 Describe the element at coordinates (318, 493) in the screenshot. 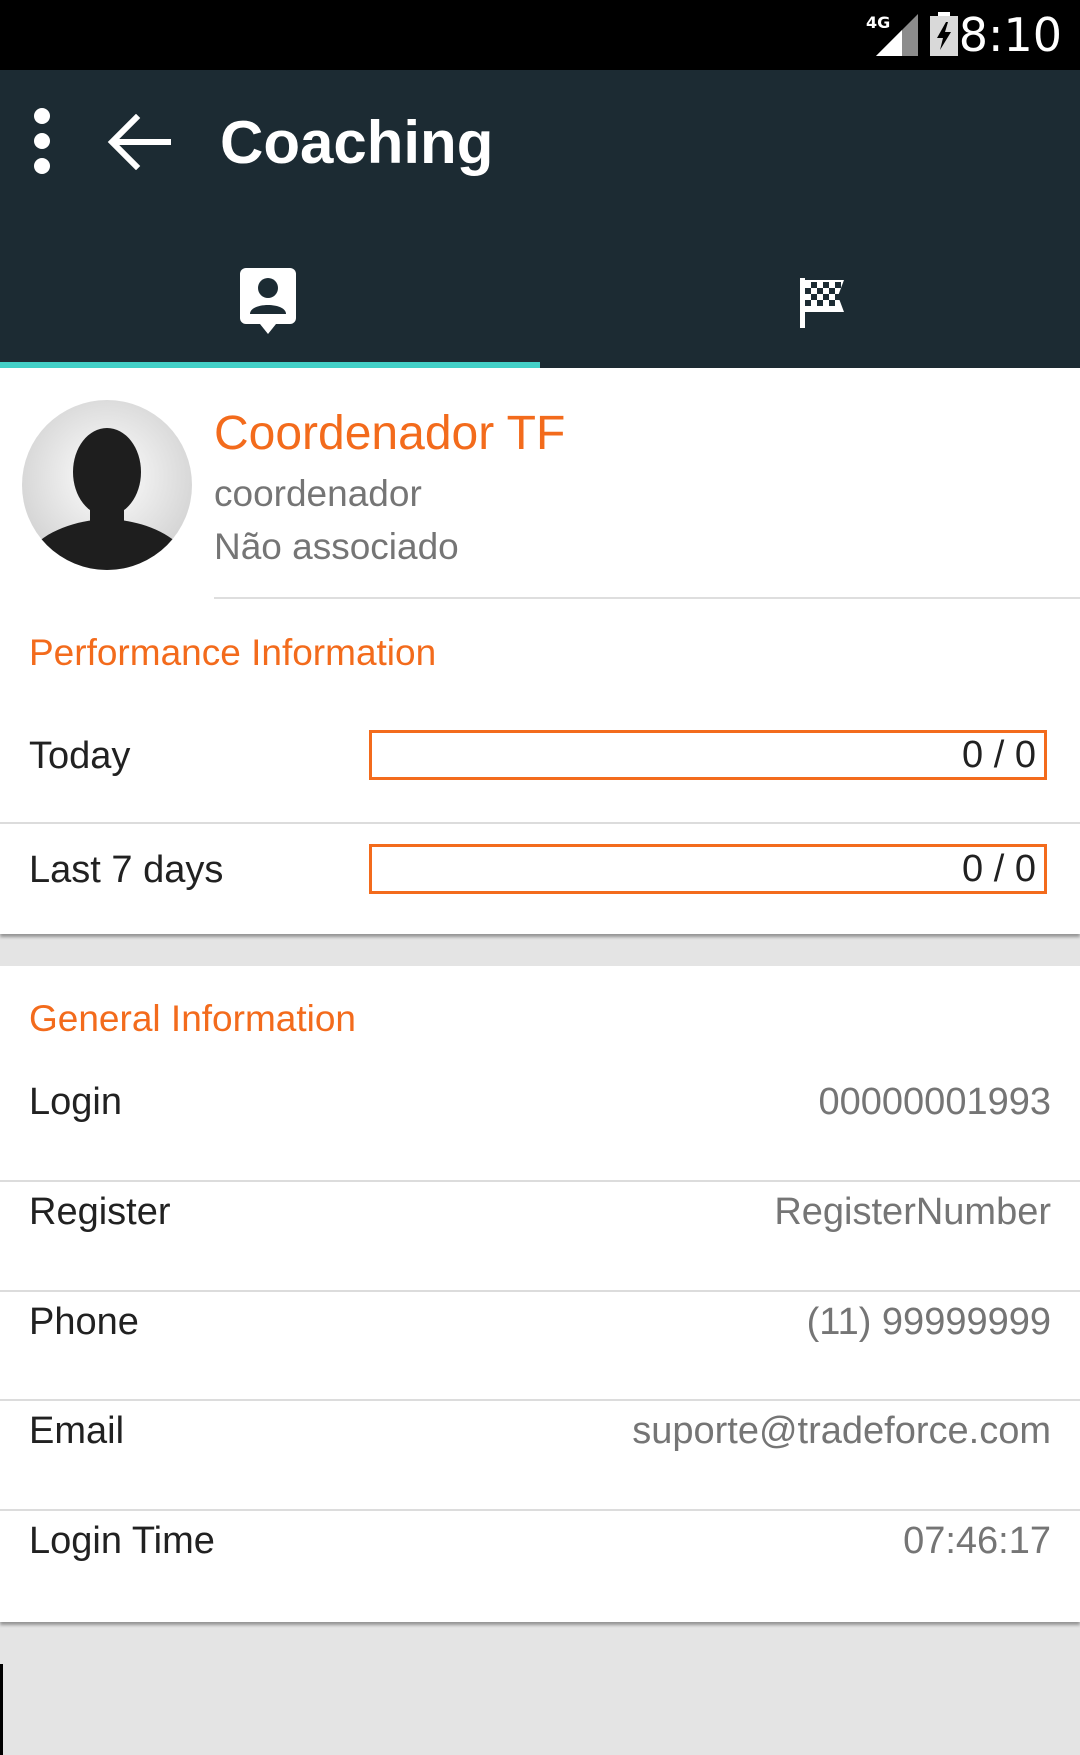

I see `profile-role: coordenador` at that location.